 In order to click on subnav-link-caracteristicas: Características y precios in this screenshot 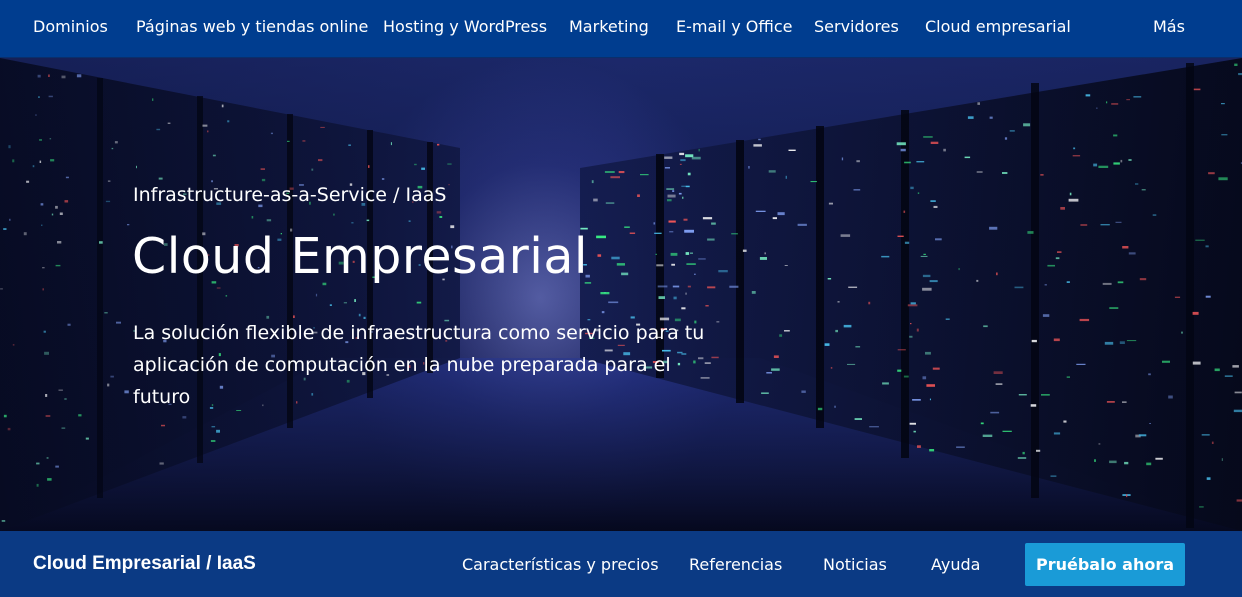, I will do `click(560, 564)`.